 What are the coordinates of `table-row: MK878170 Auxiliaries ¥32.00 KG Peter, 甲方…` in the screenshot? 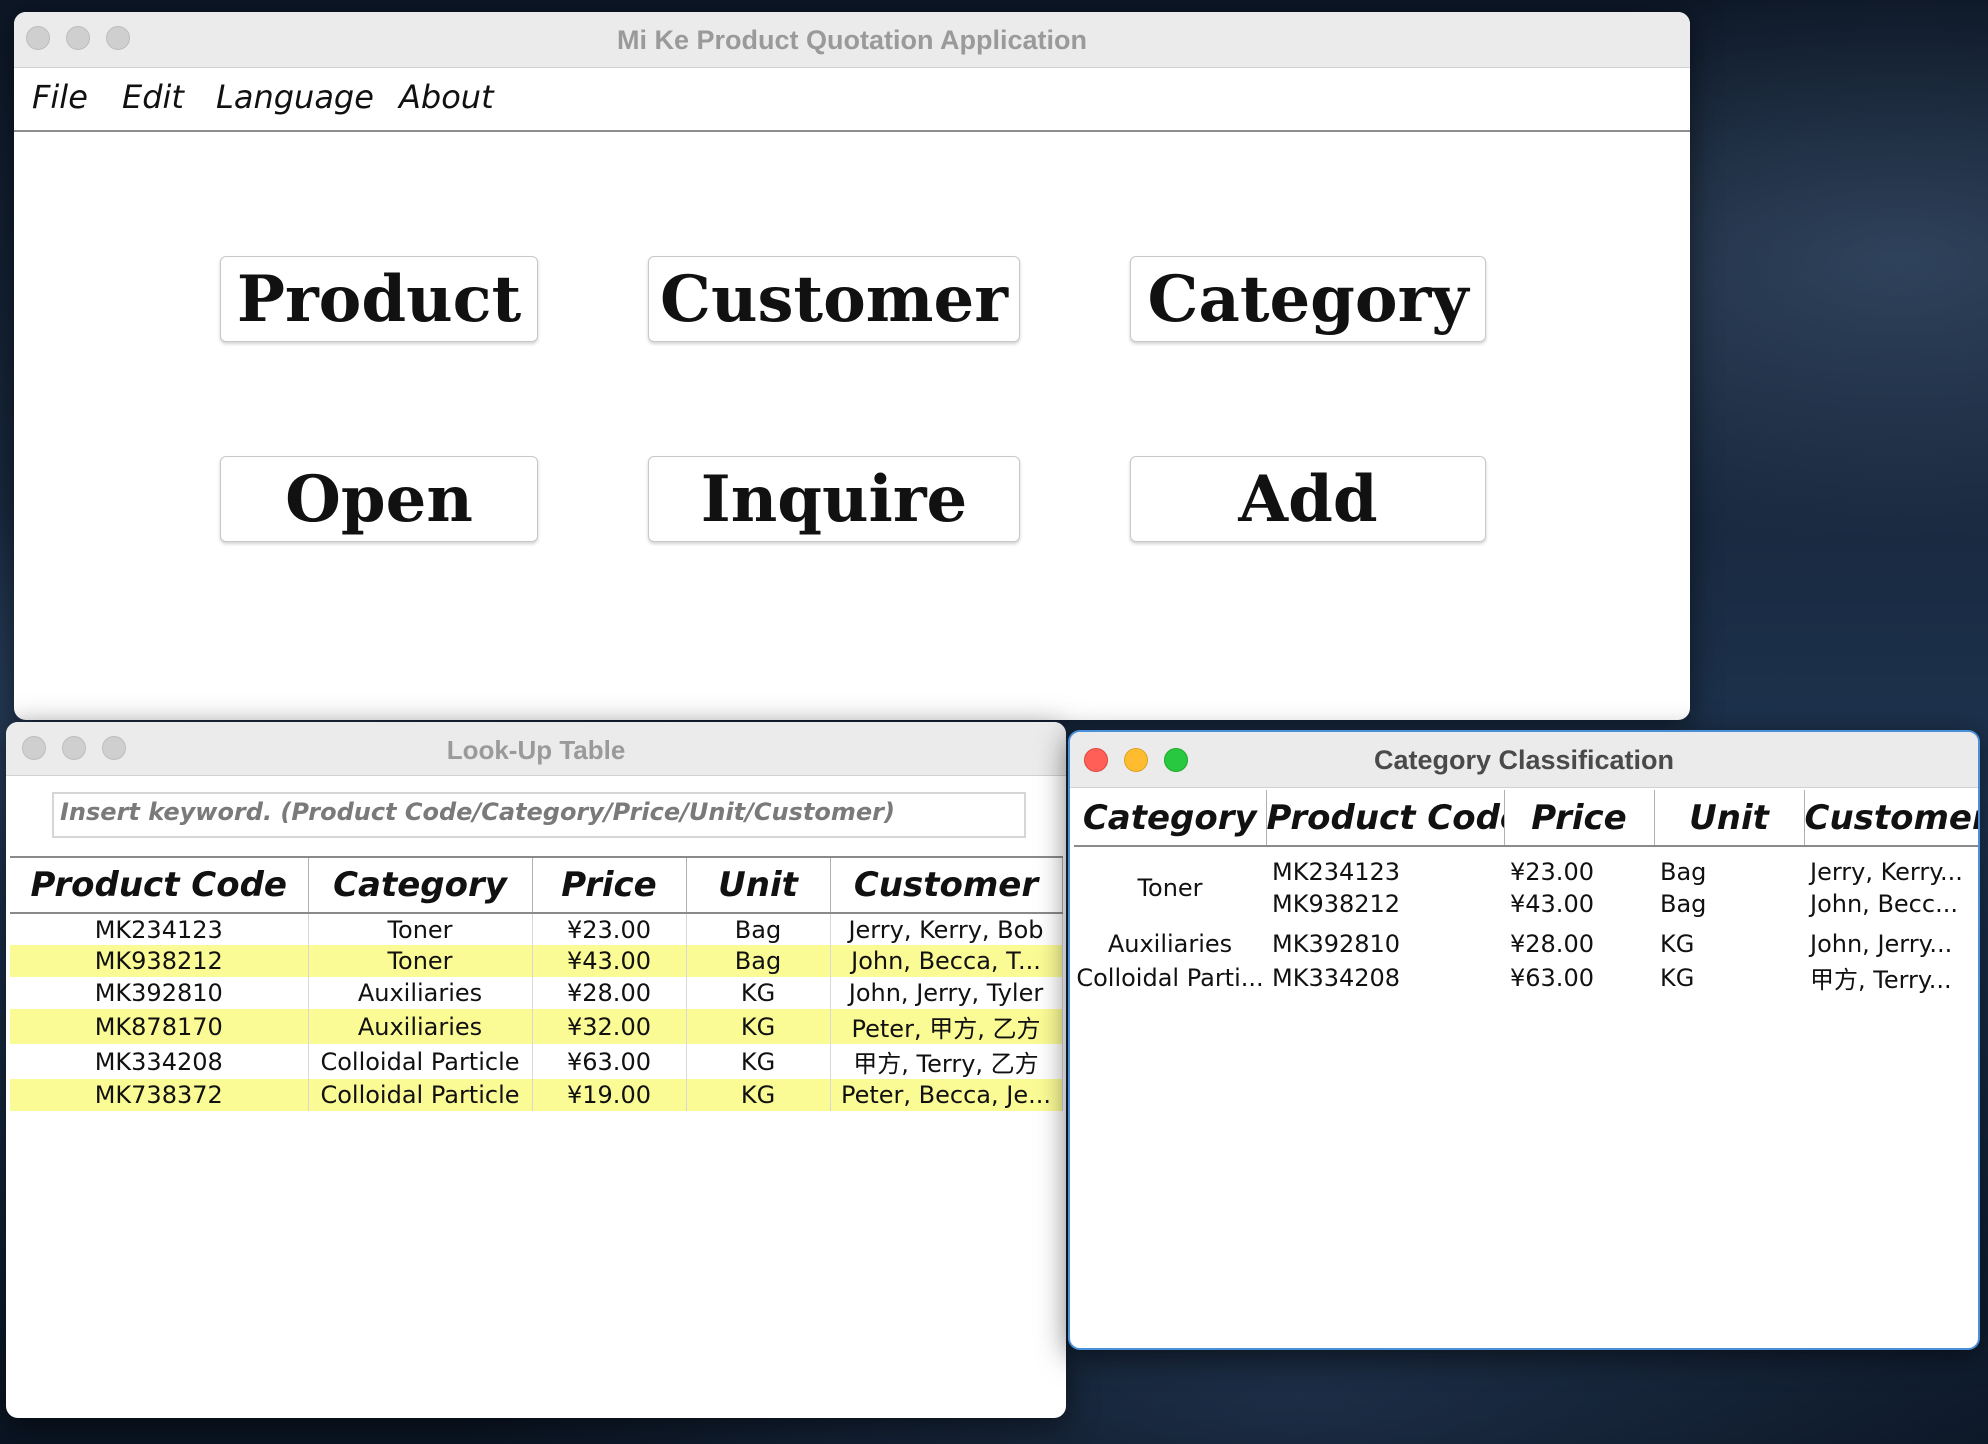 It's located at (536, 1026).